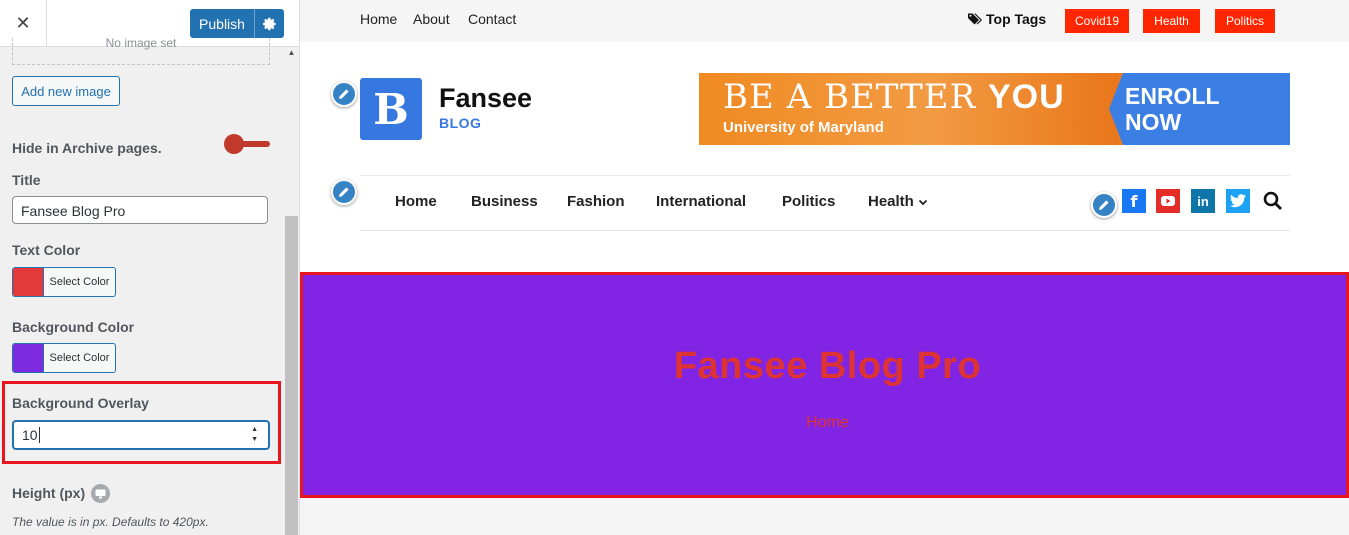  I want to click on gear-icon, so click(269, 23).